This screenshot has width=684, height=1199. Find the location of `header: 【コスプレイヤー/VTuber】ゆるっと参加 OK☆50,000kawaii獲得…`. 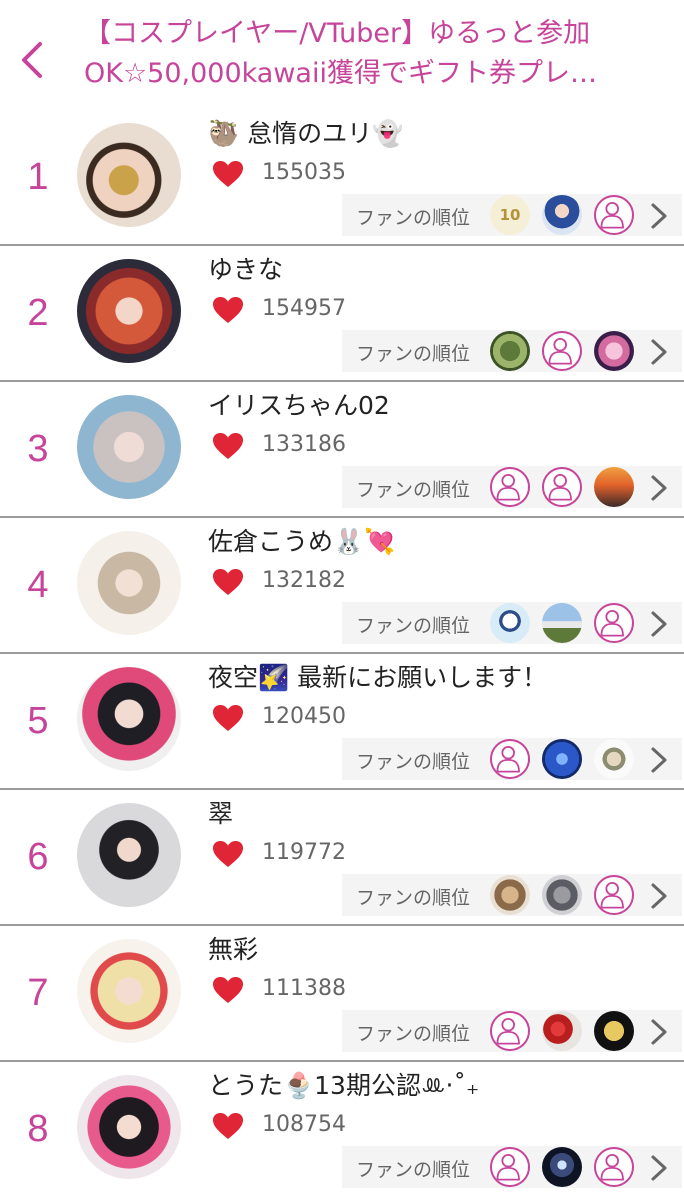

header: 【コスプレイヤー/VTuber】ゆるっと参加 OK☆50,000kawaii獲得… is located at coordinates (342, 55).